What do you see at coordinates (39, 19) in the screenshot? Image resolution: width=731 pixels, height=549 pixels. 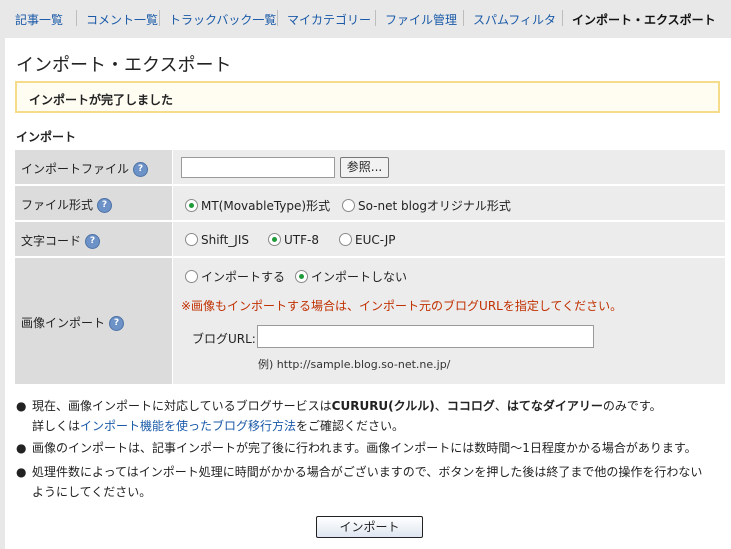 I see `tab-article-list: 記事一覧` at bounding box center [39, 19].